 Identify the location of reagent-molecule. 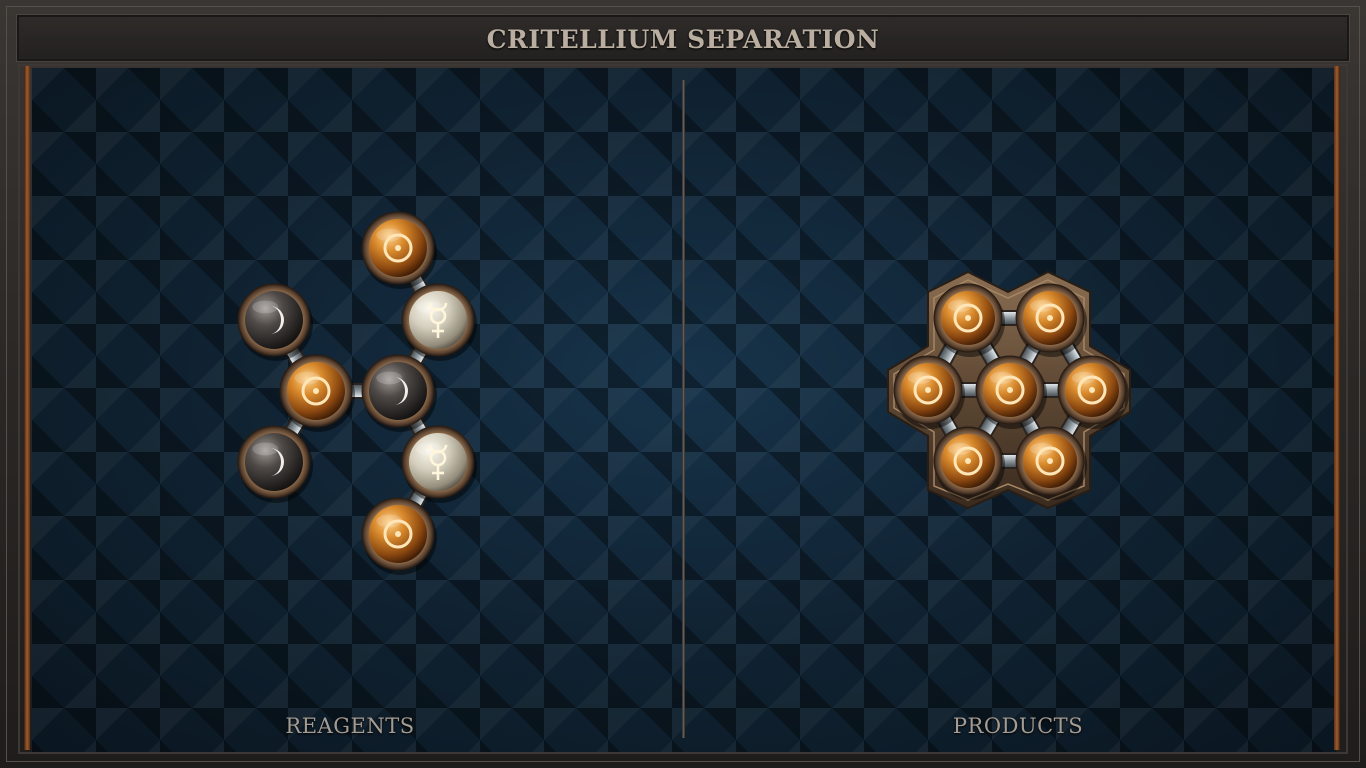
(357, 393).